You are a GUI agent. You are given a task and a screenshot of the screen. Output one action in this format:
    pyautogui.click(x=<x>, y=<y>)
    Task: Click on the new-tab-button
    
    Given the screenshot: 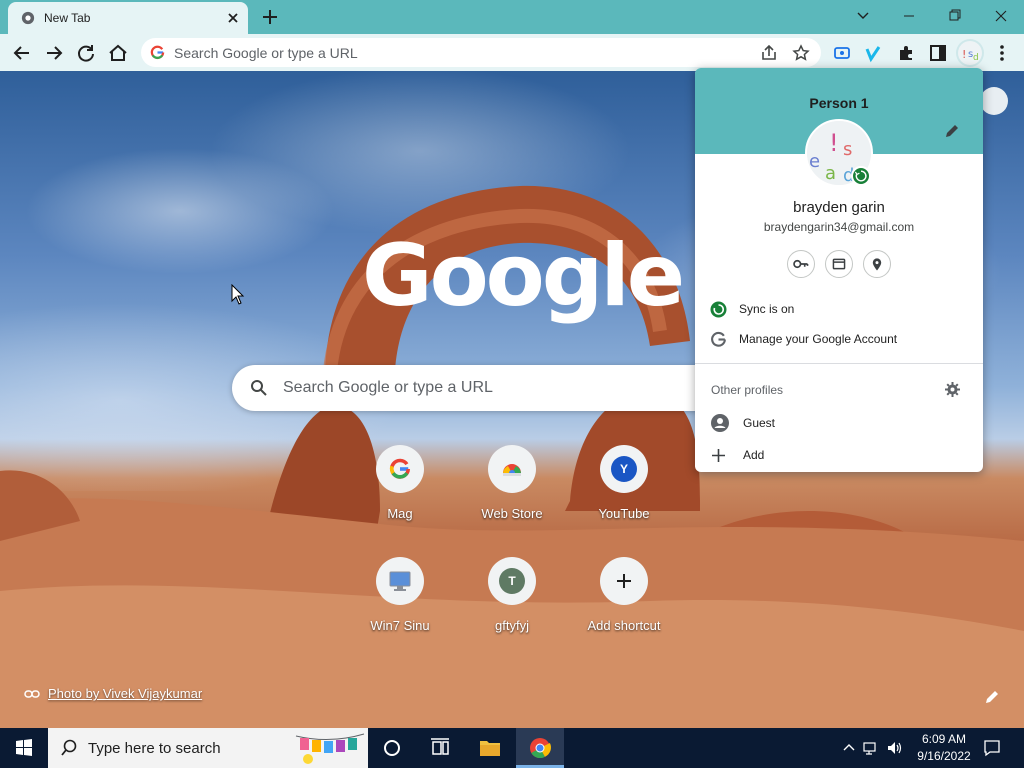 What is the action you would take?
    pyautogui.click(x=270, y=17)
    